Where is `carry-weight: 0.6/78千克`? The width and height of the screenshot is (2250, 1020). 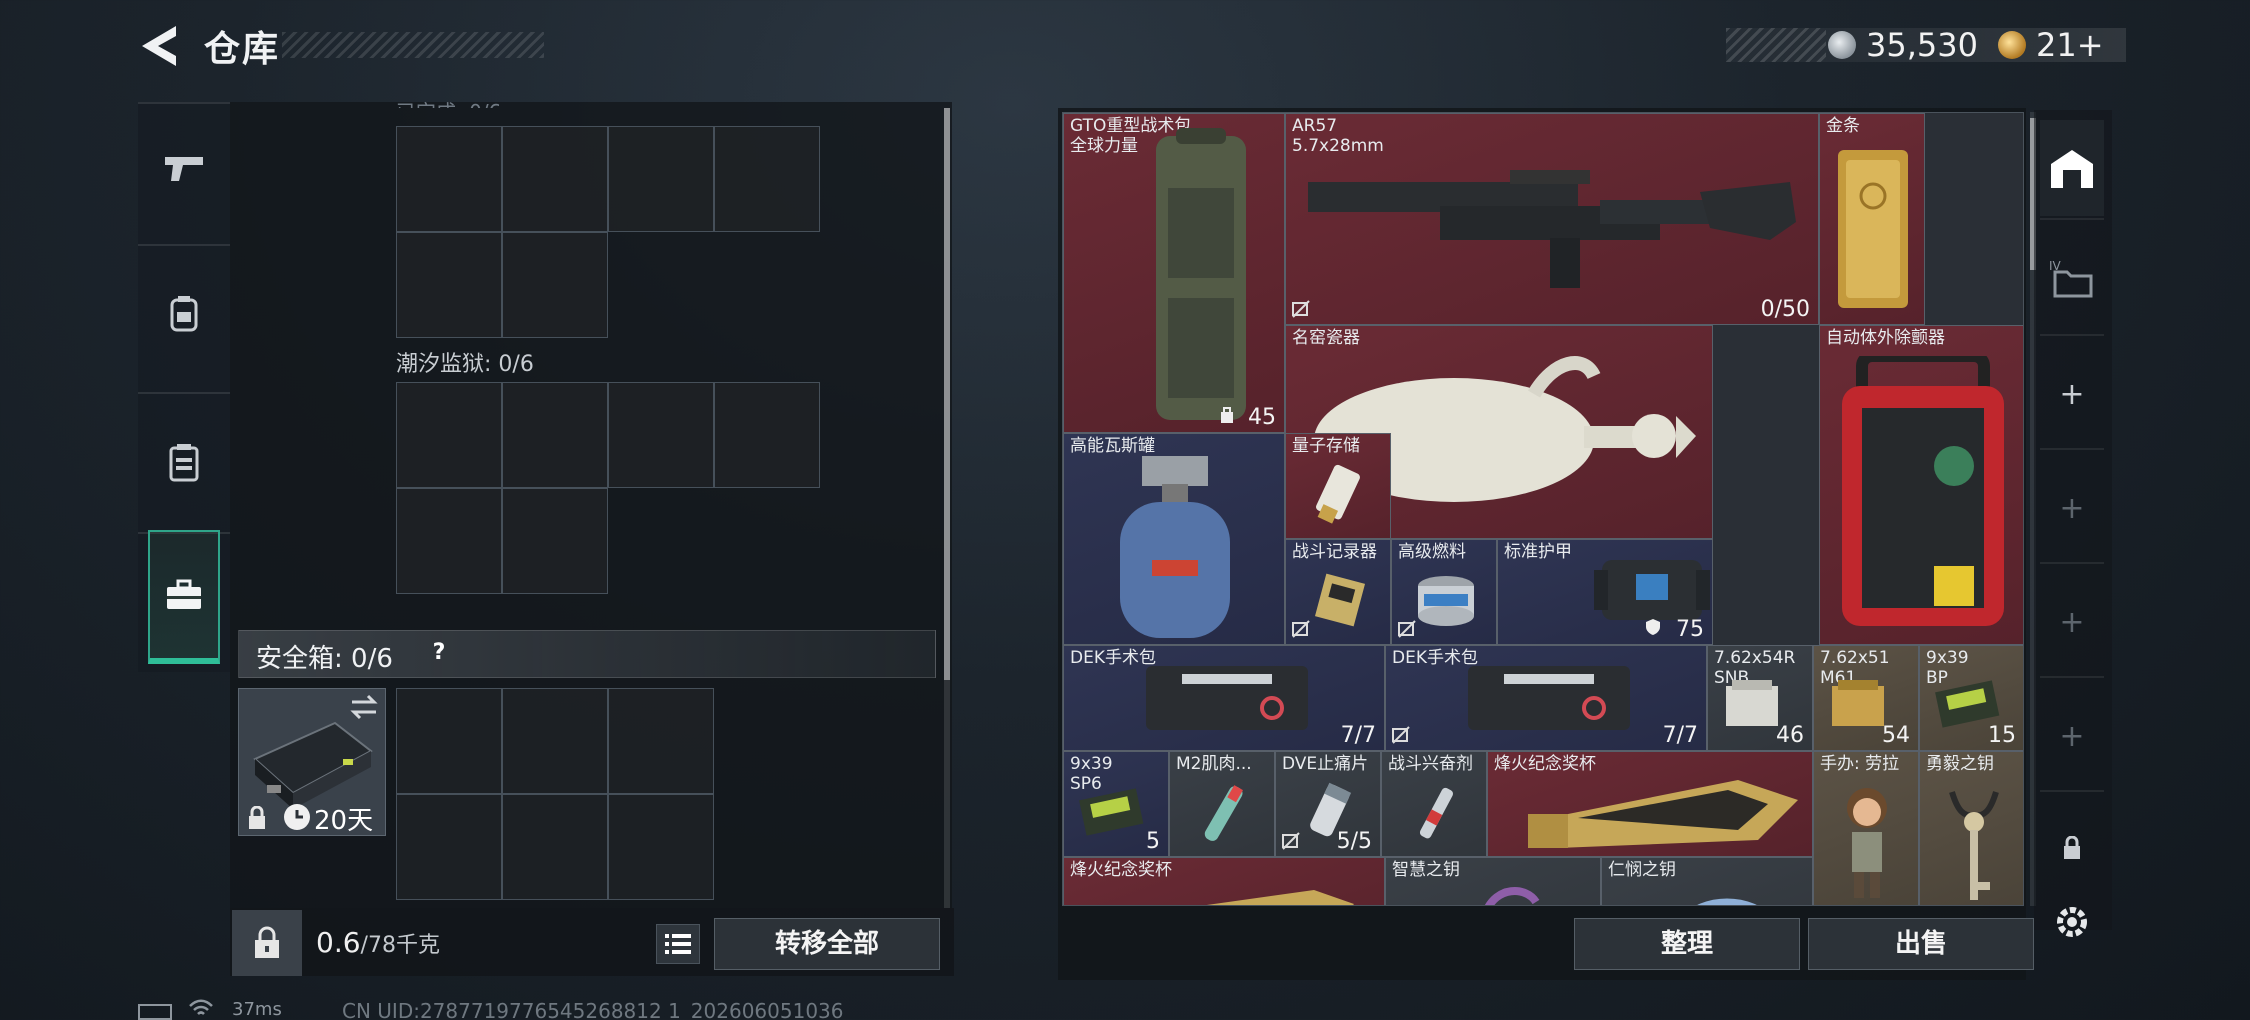
carry-weight: 0.6/78千克 is located at coordinates (378, 942).